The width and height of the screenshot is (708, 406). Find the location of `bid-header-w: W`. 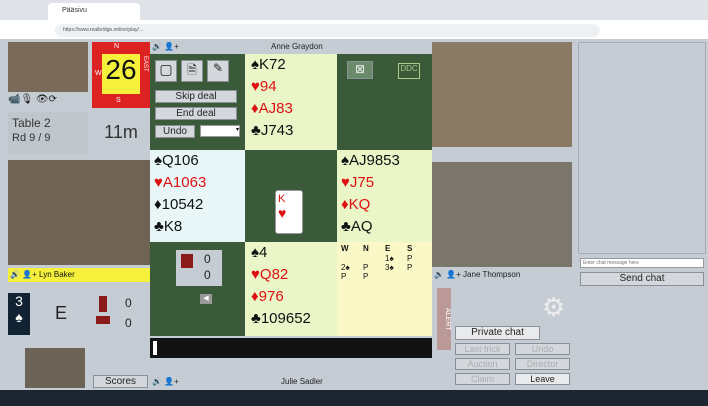

bid-header-w: W is located at coordinates (345, 248).